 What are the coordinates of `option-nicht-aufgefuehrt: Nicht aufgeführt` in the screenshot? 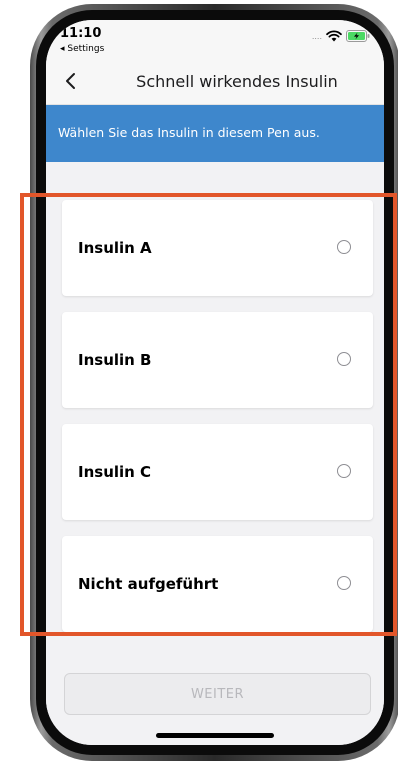 It's located at (217, 584).